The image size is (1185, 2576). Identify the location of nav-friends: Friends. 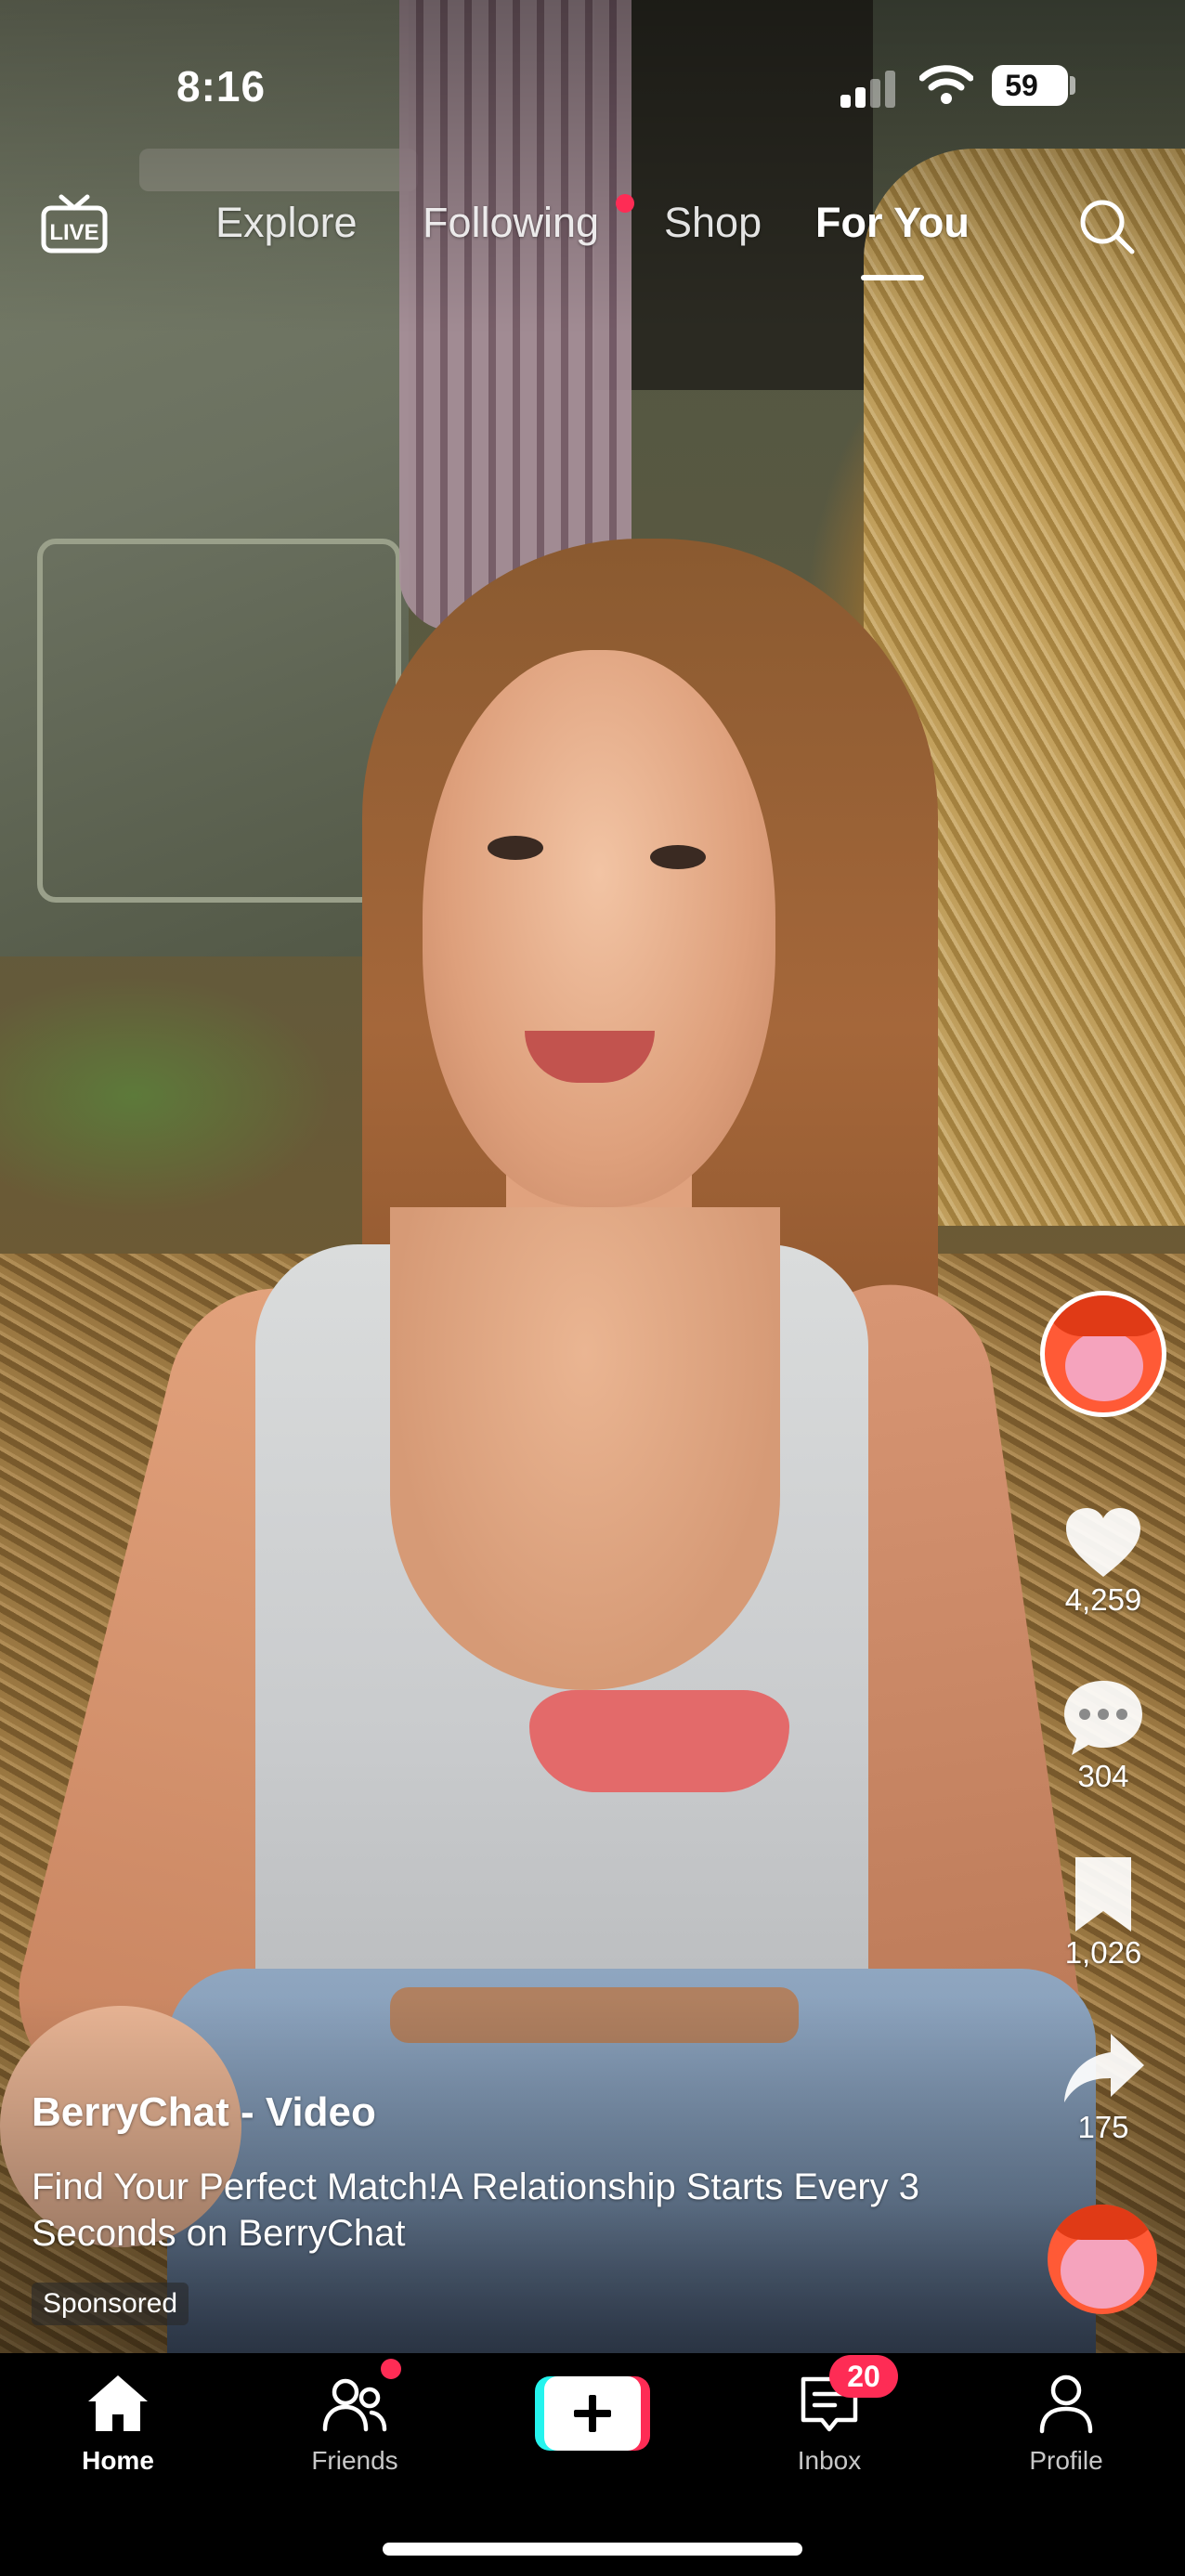
(355, 2422).